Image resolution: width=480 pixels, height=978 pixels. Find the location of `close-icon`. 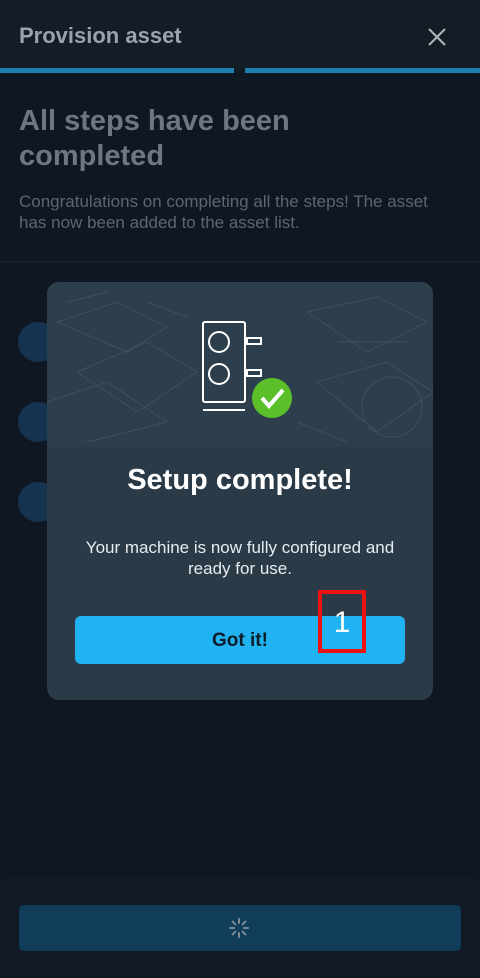

close-icon is located at coordinates (437, 37).